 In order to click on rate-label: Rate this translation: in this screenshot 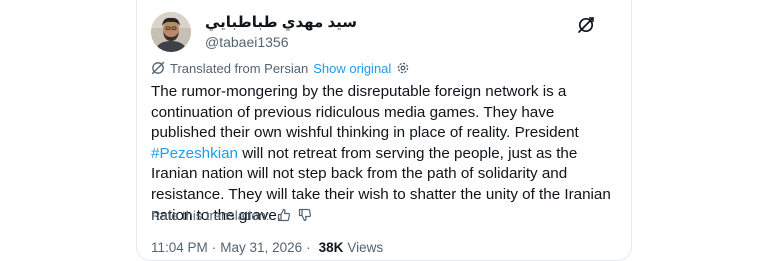, I will do `click(210, 215)`.